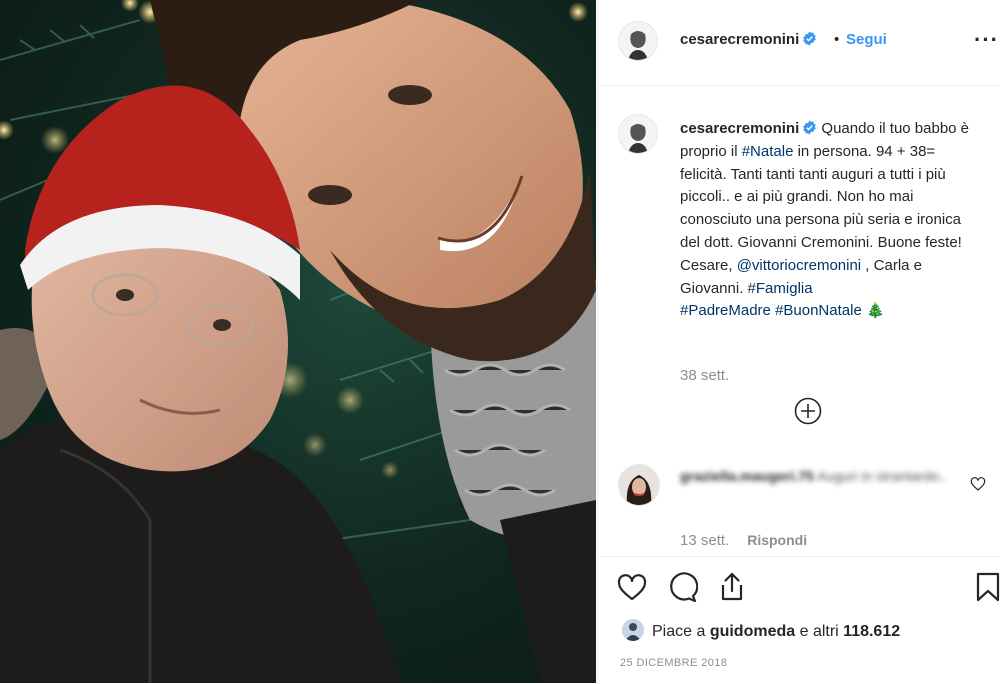 The height and width of the screenshot is (684, 1000). I want to click on hashtag-natale: #Natale, so click(768, 151).